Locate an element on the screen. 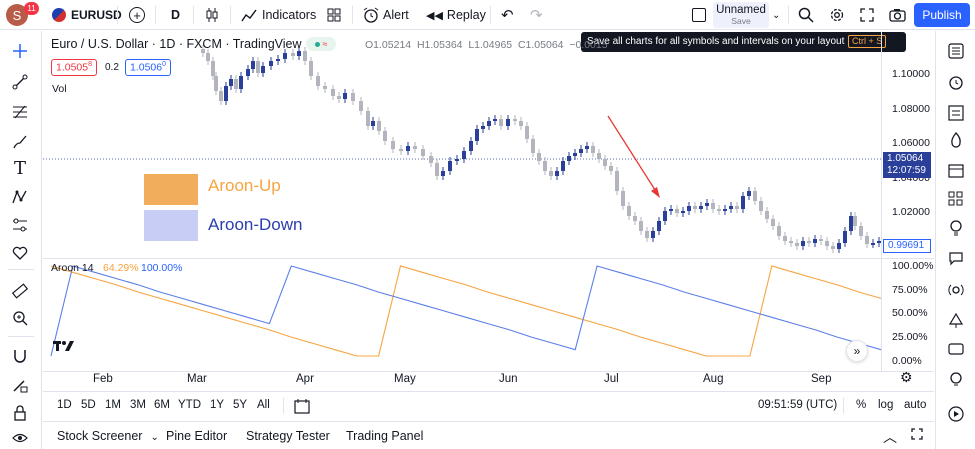  zoom-tool is located at coordinates (20, 318).